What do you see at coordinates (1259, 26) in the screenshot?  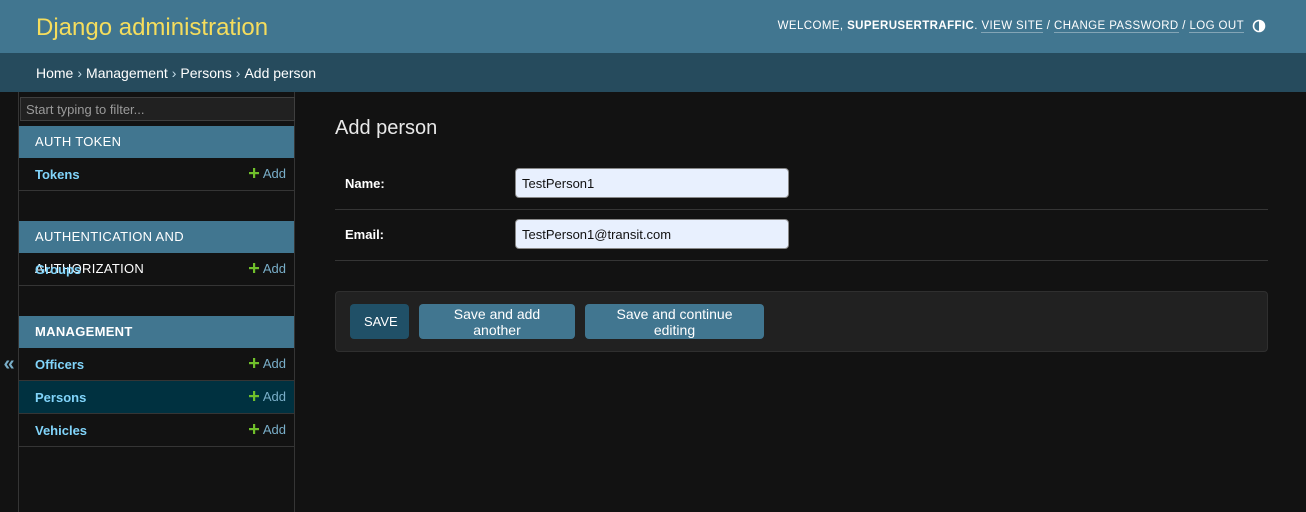 I see `theme-toggle-icon` at bounding box center [1259, 26].